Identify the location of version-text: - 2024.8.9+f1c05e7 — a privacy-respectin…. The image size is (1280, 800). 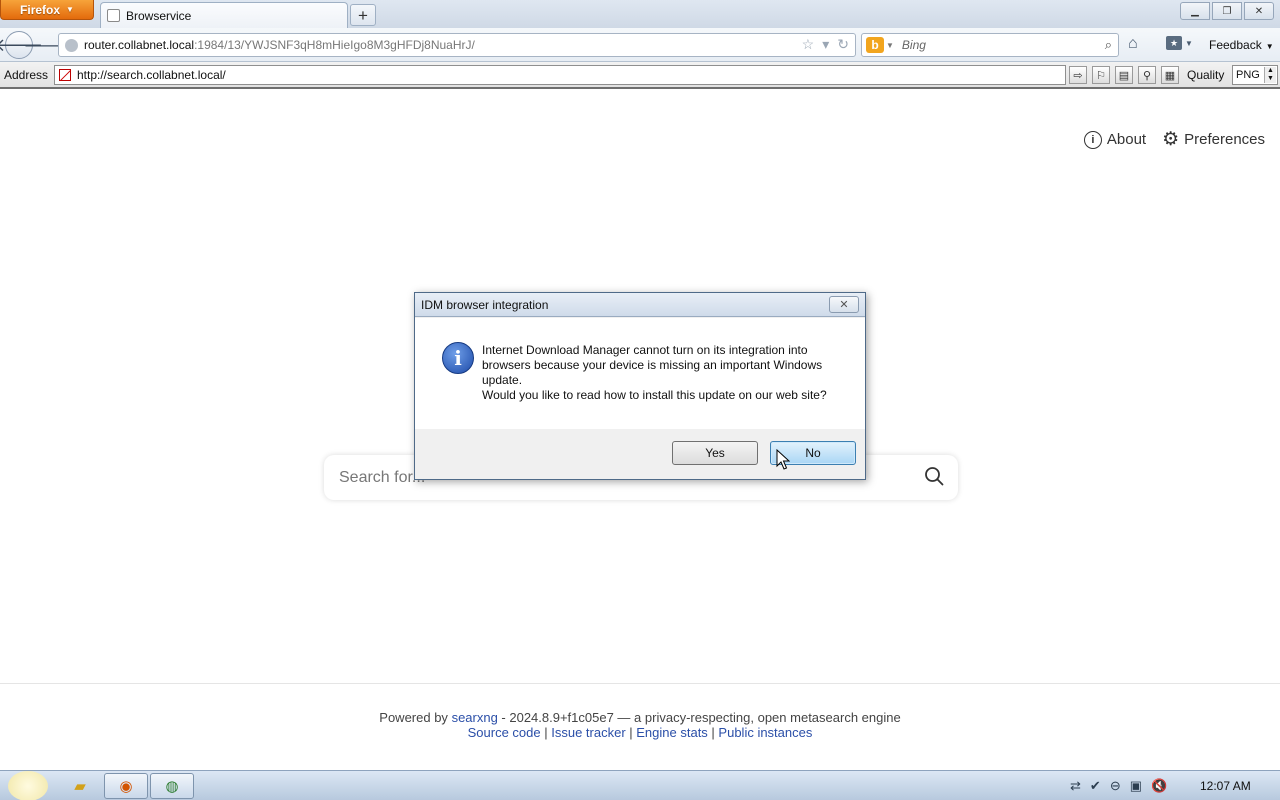
(699, 717).